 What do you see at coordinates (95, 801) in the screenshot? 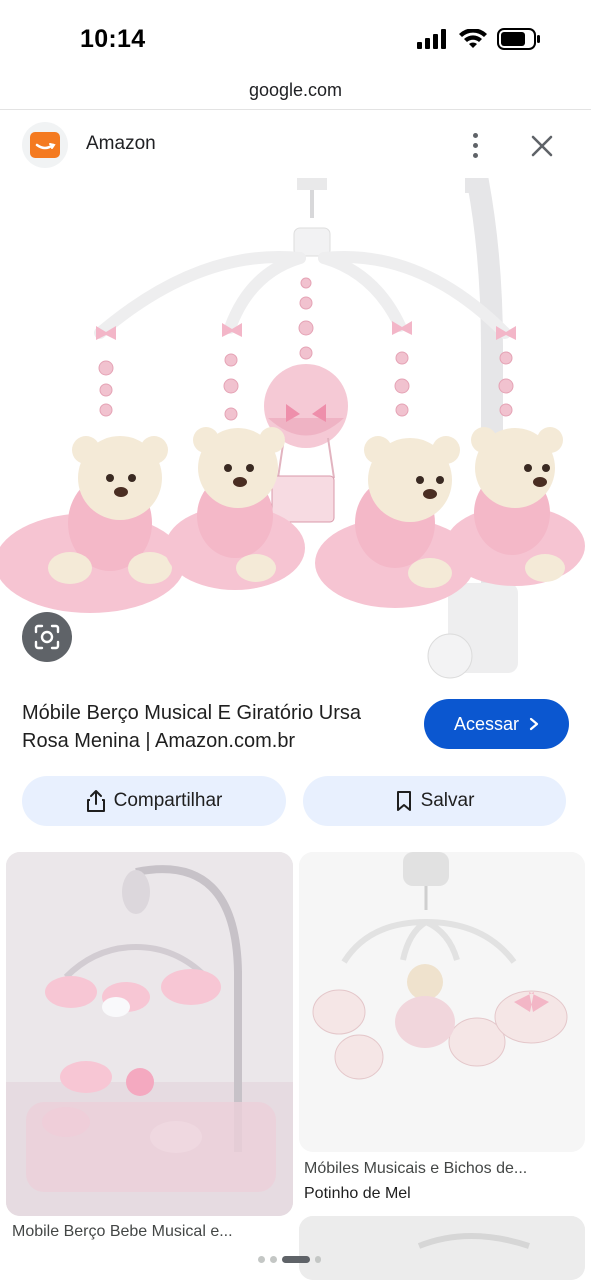
I see `share-icon` at bounding box center [95, 801].